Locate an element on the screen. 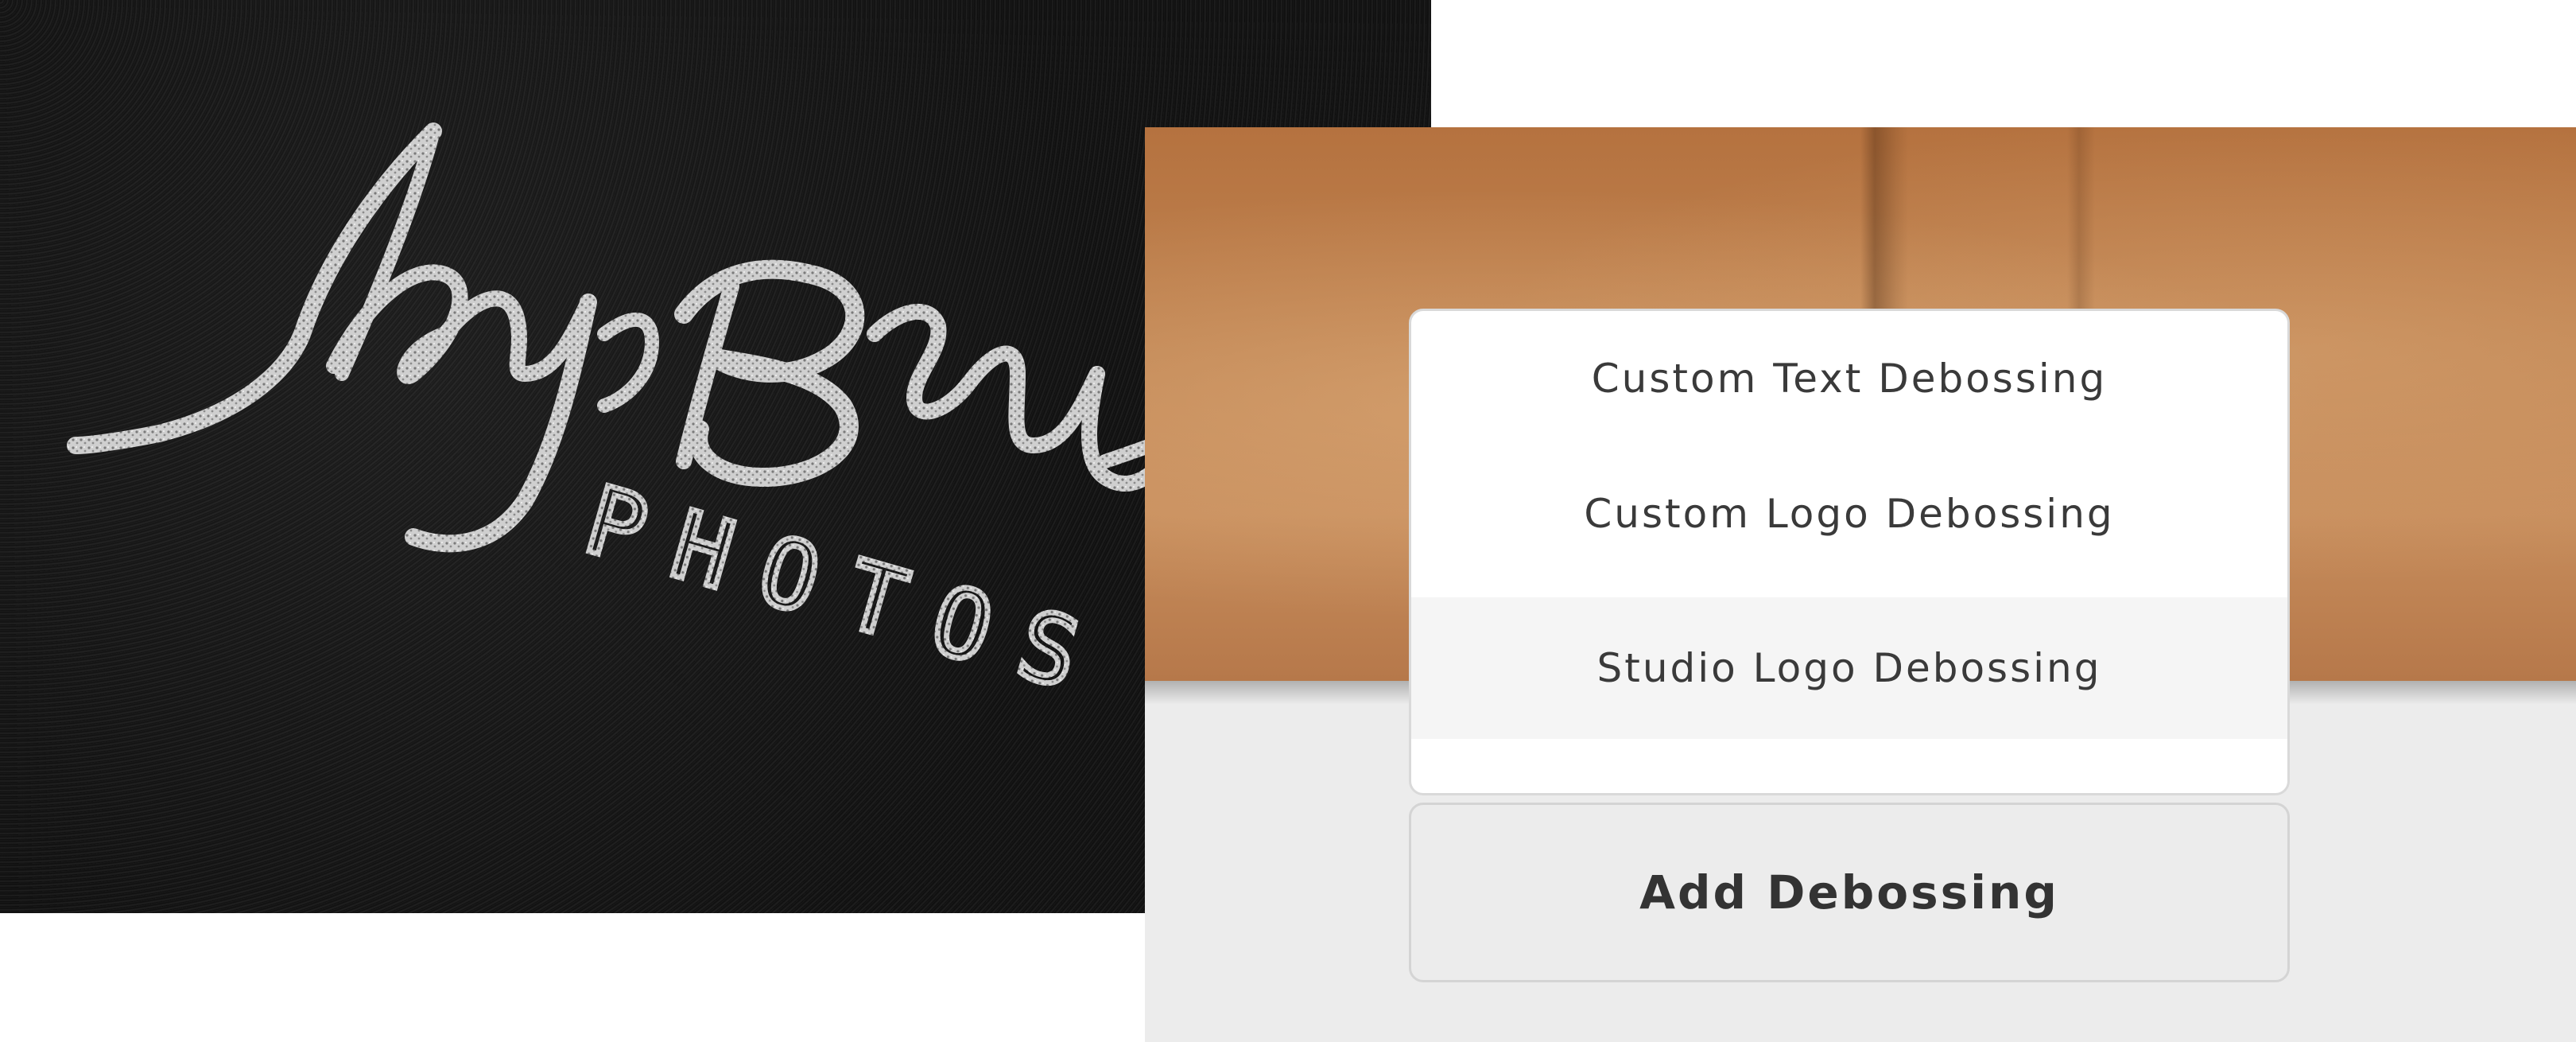 The image size is (2576, 1042). svg-text: PHOTOS is located at coordinates (848, 592).